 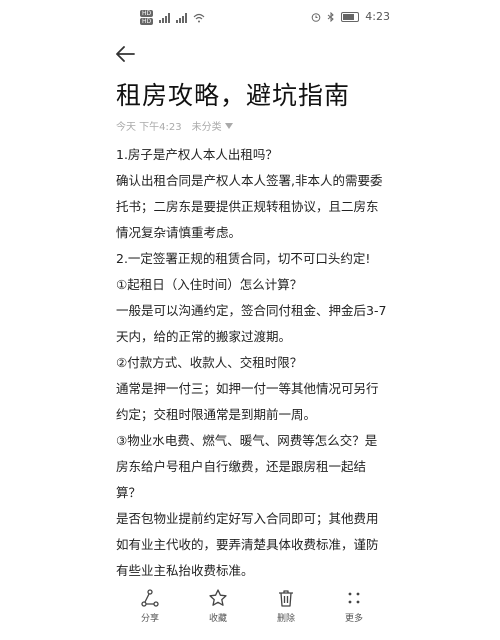 I want to click on signal-icon, so click(x=165, y=17).